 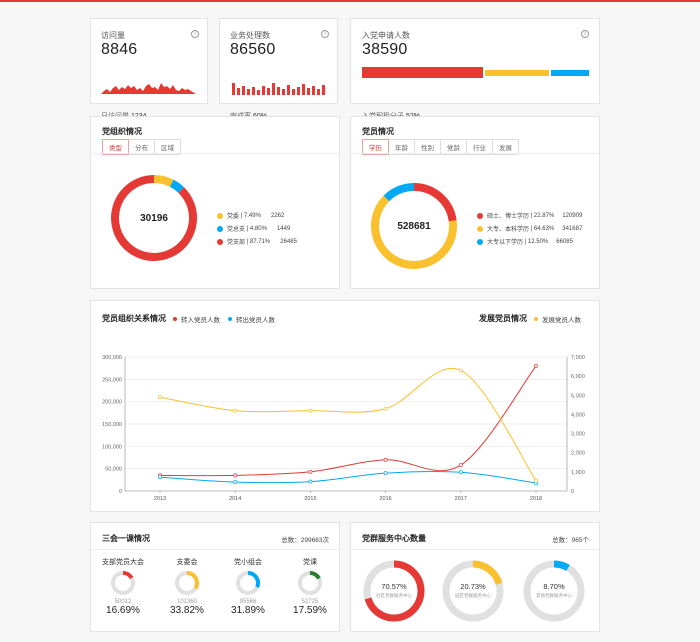 What do you see at coordinates (544, 228) in the screenshot?
I see `legend-pct: 64.63%` at bounding box center [544, 228].